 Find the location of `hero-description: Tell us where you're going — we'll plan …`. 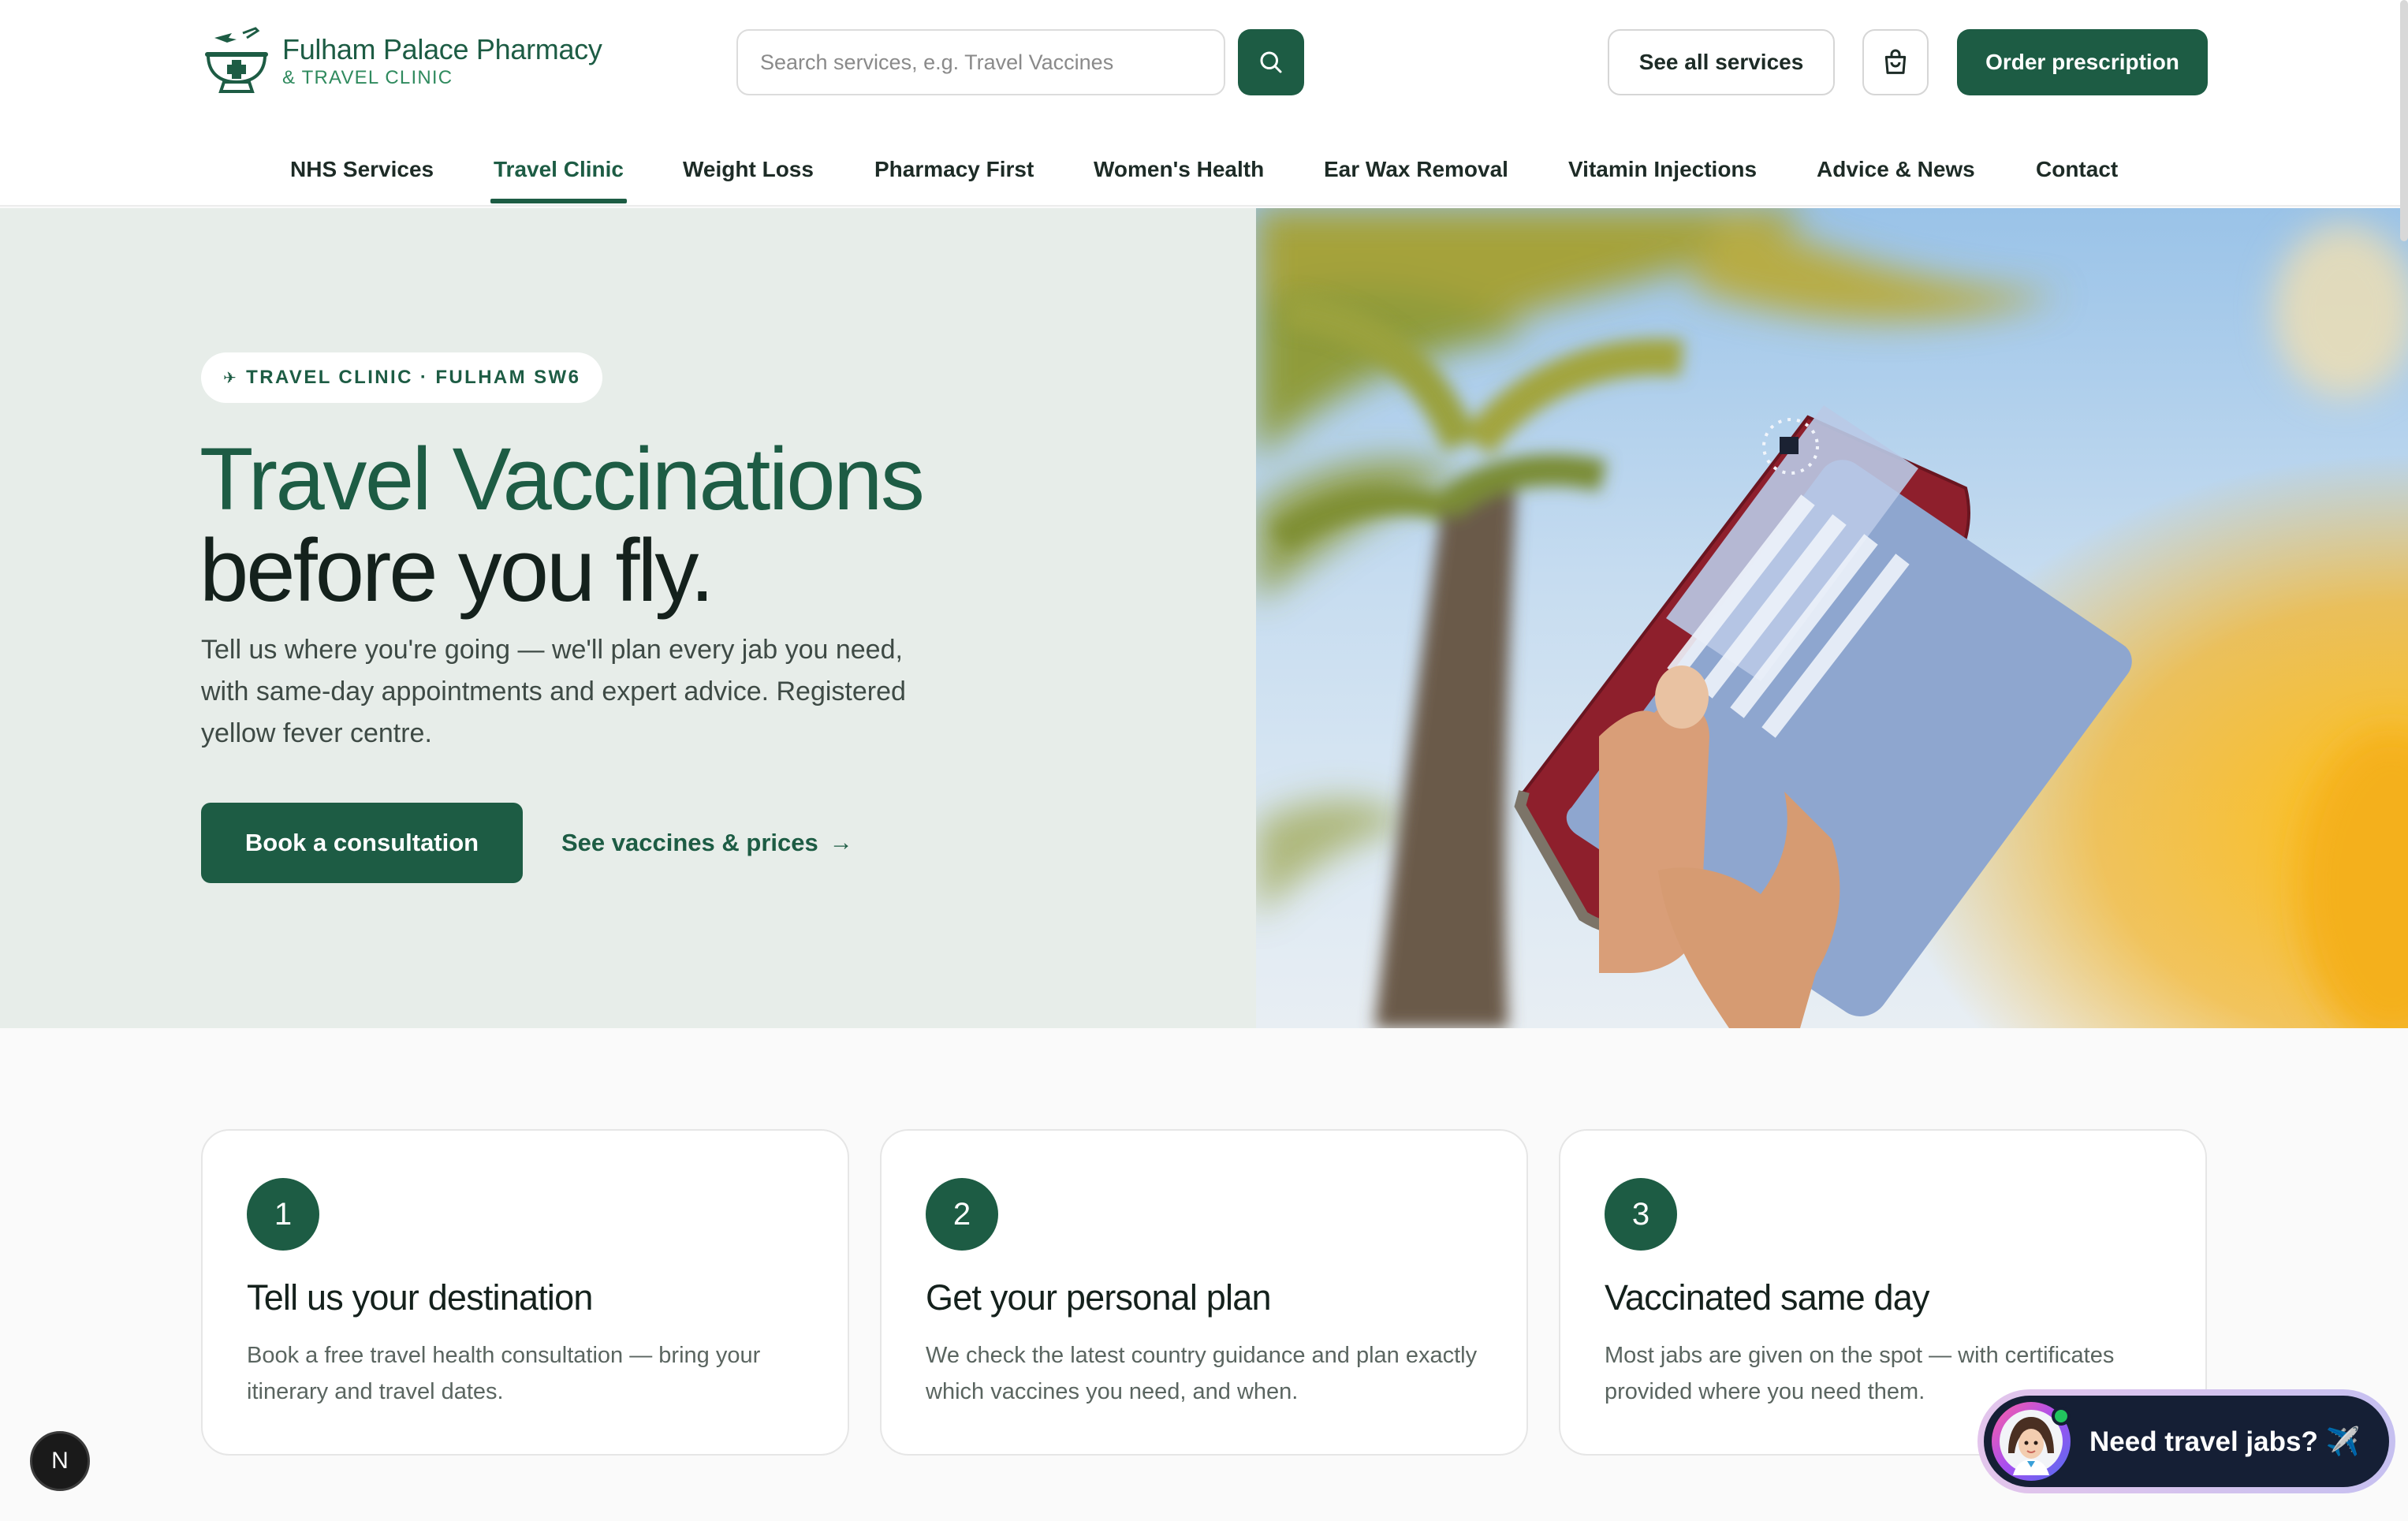

hero-description: Tell us where you're going — we'll plan … is located at coordinates (553, 691).